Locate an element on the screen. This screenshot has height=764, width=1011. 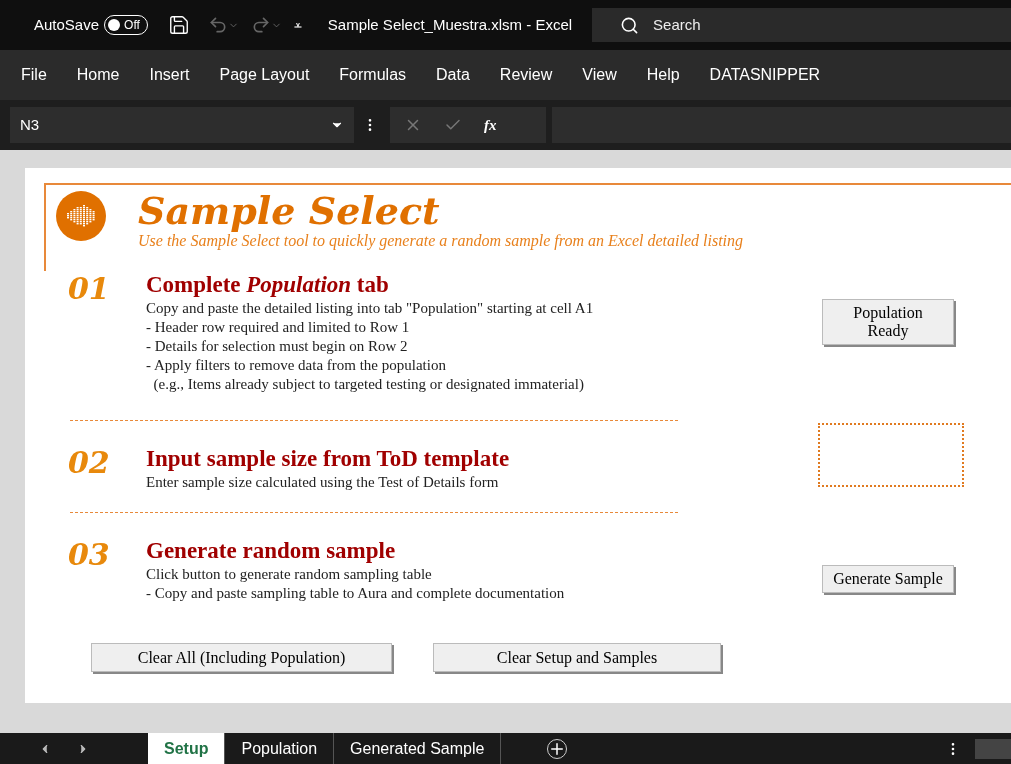
macro-button: Population Ready is located at coordinates (888, 322).